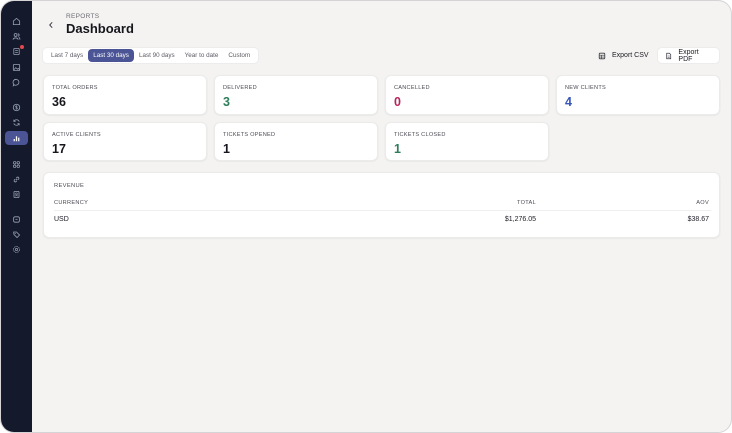  I want to click on range-year-to-date: Year to date, so click(202, 55).